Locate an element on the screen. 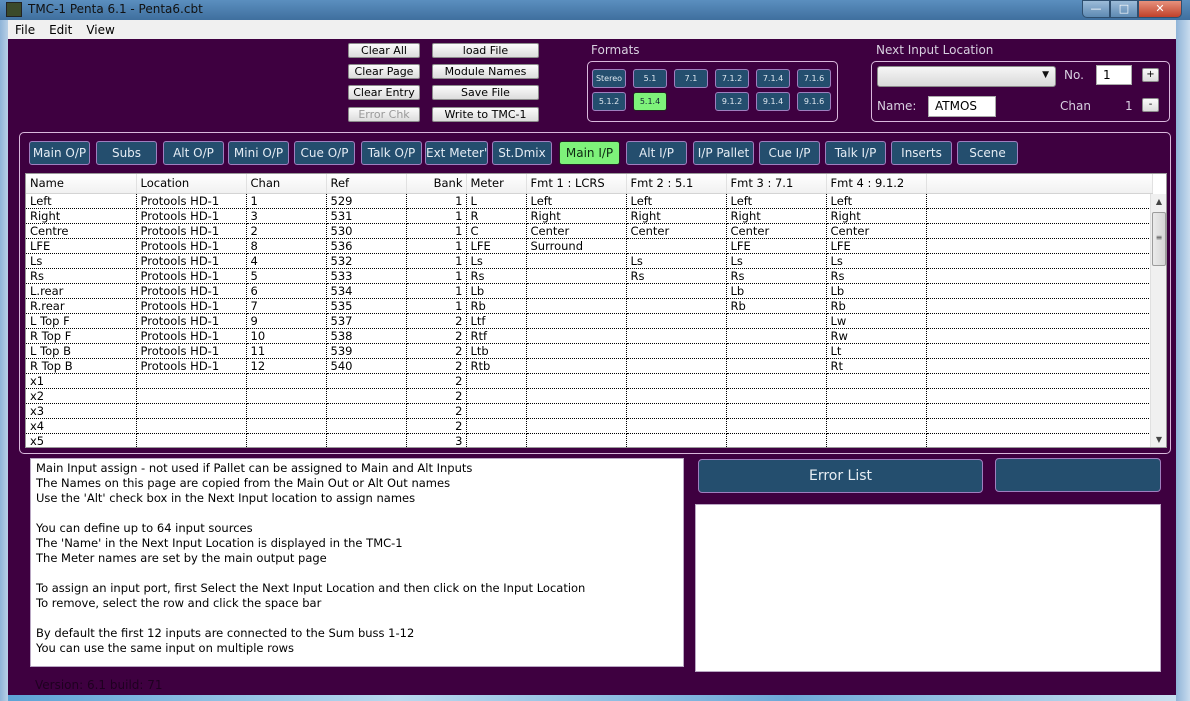 The image size is (1190, 701). table-row: R Top B Protools HD-1 12 540 2 Rtb Rt is located at coordinates (589, 366).